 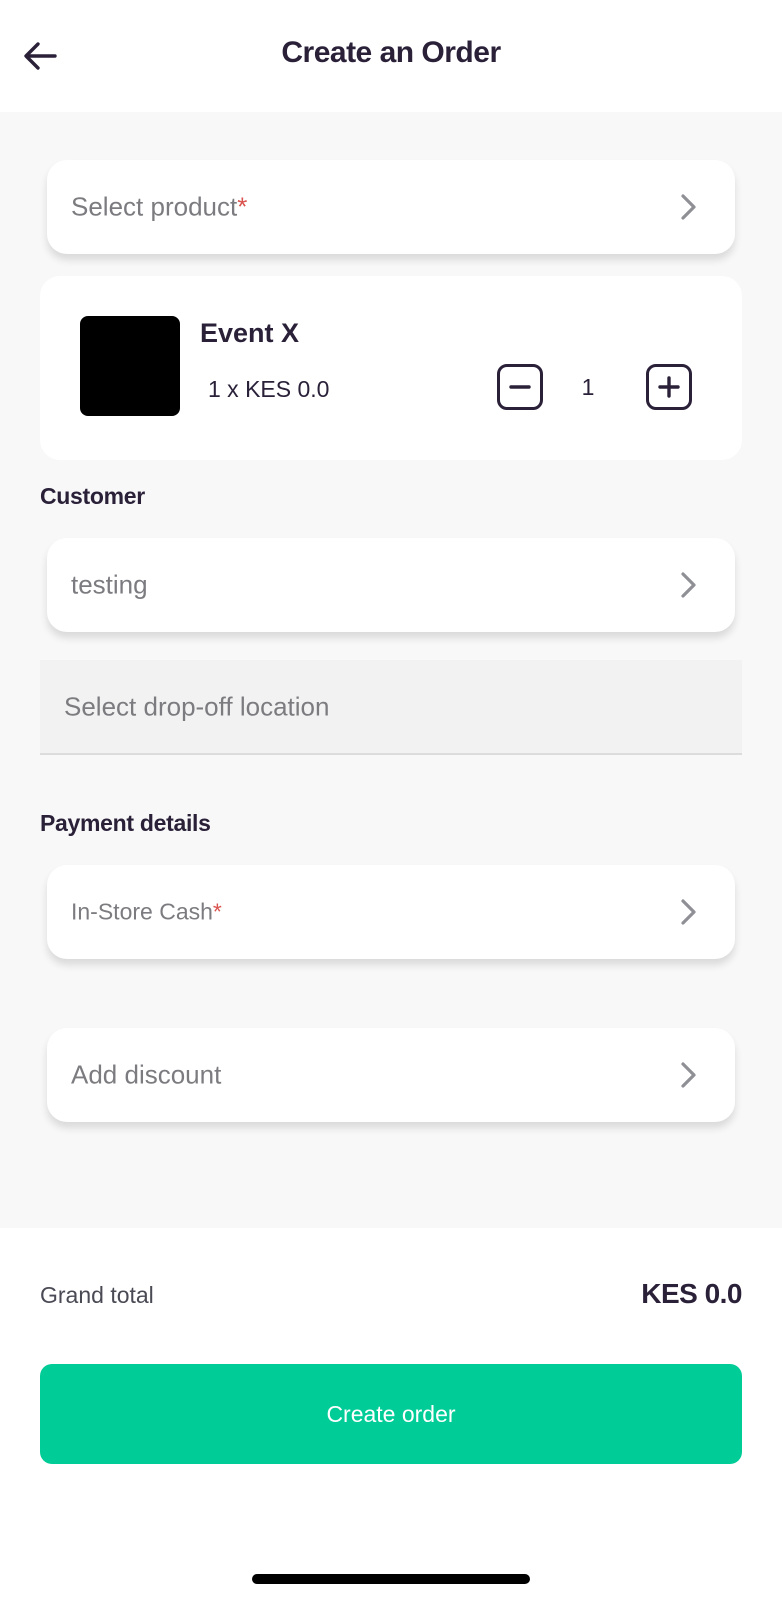 I want to click on select-product-text: Select product, so click(x=154, y=206).